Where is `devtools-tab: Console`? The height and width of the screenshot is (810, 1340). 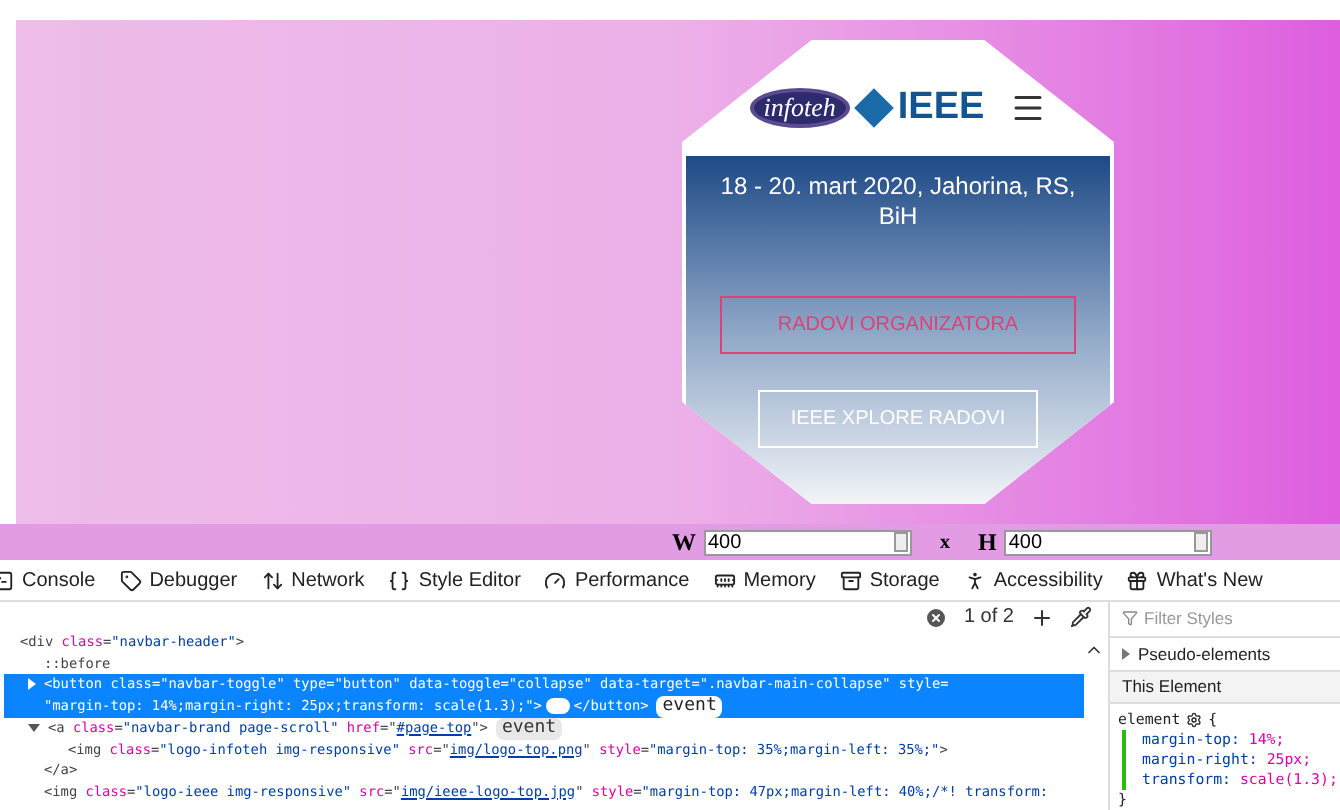 devtools-tab: Console is located at coordinates (48, 580).